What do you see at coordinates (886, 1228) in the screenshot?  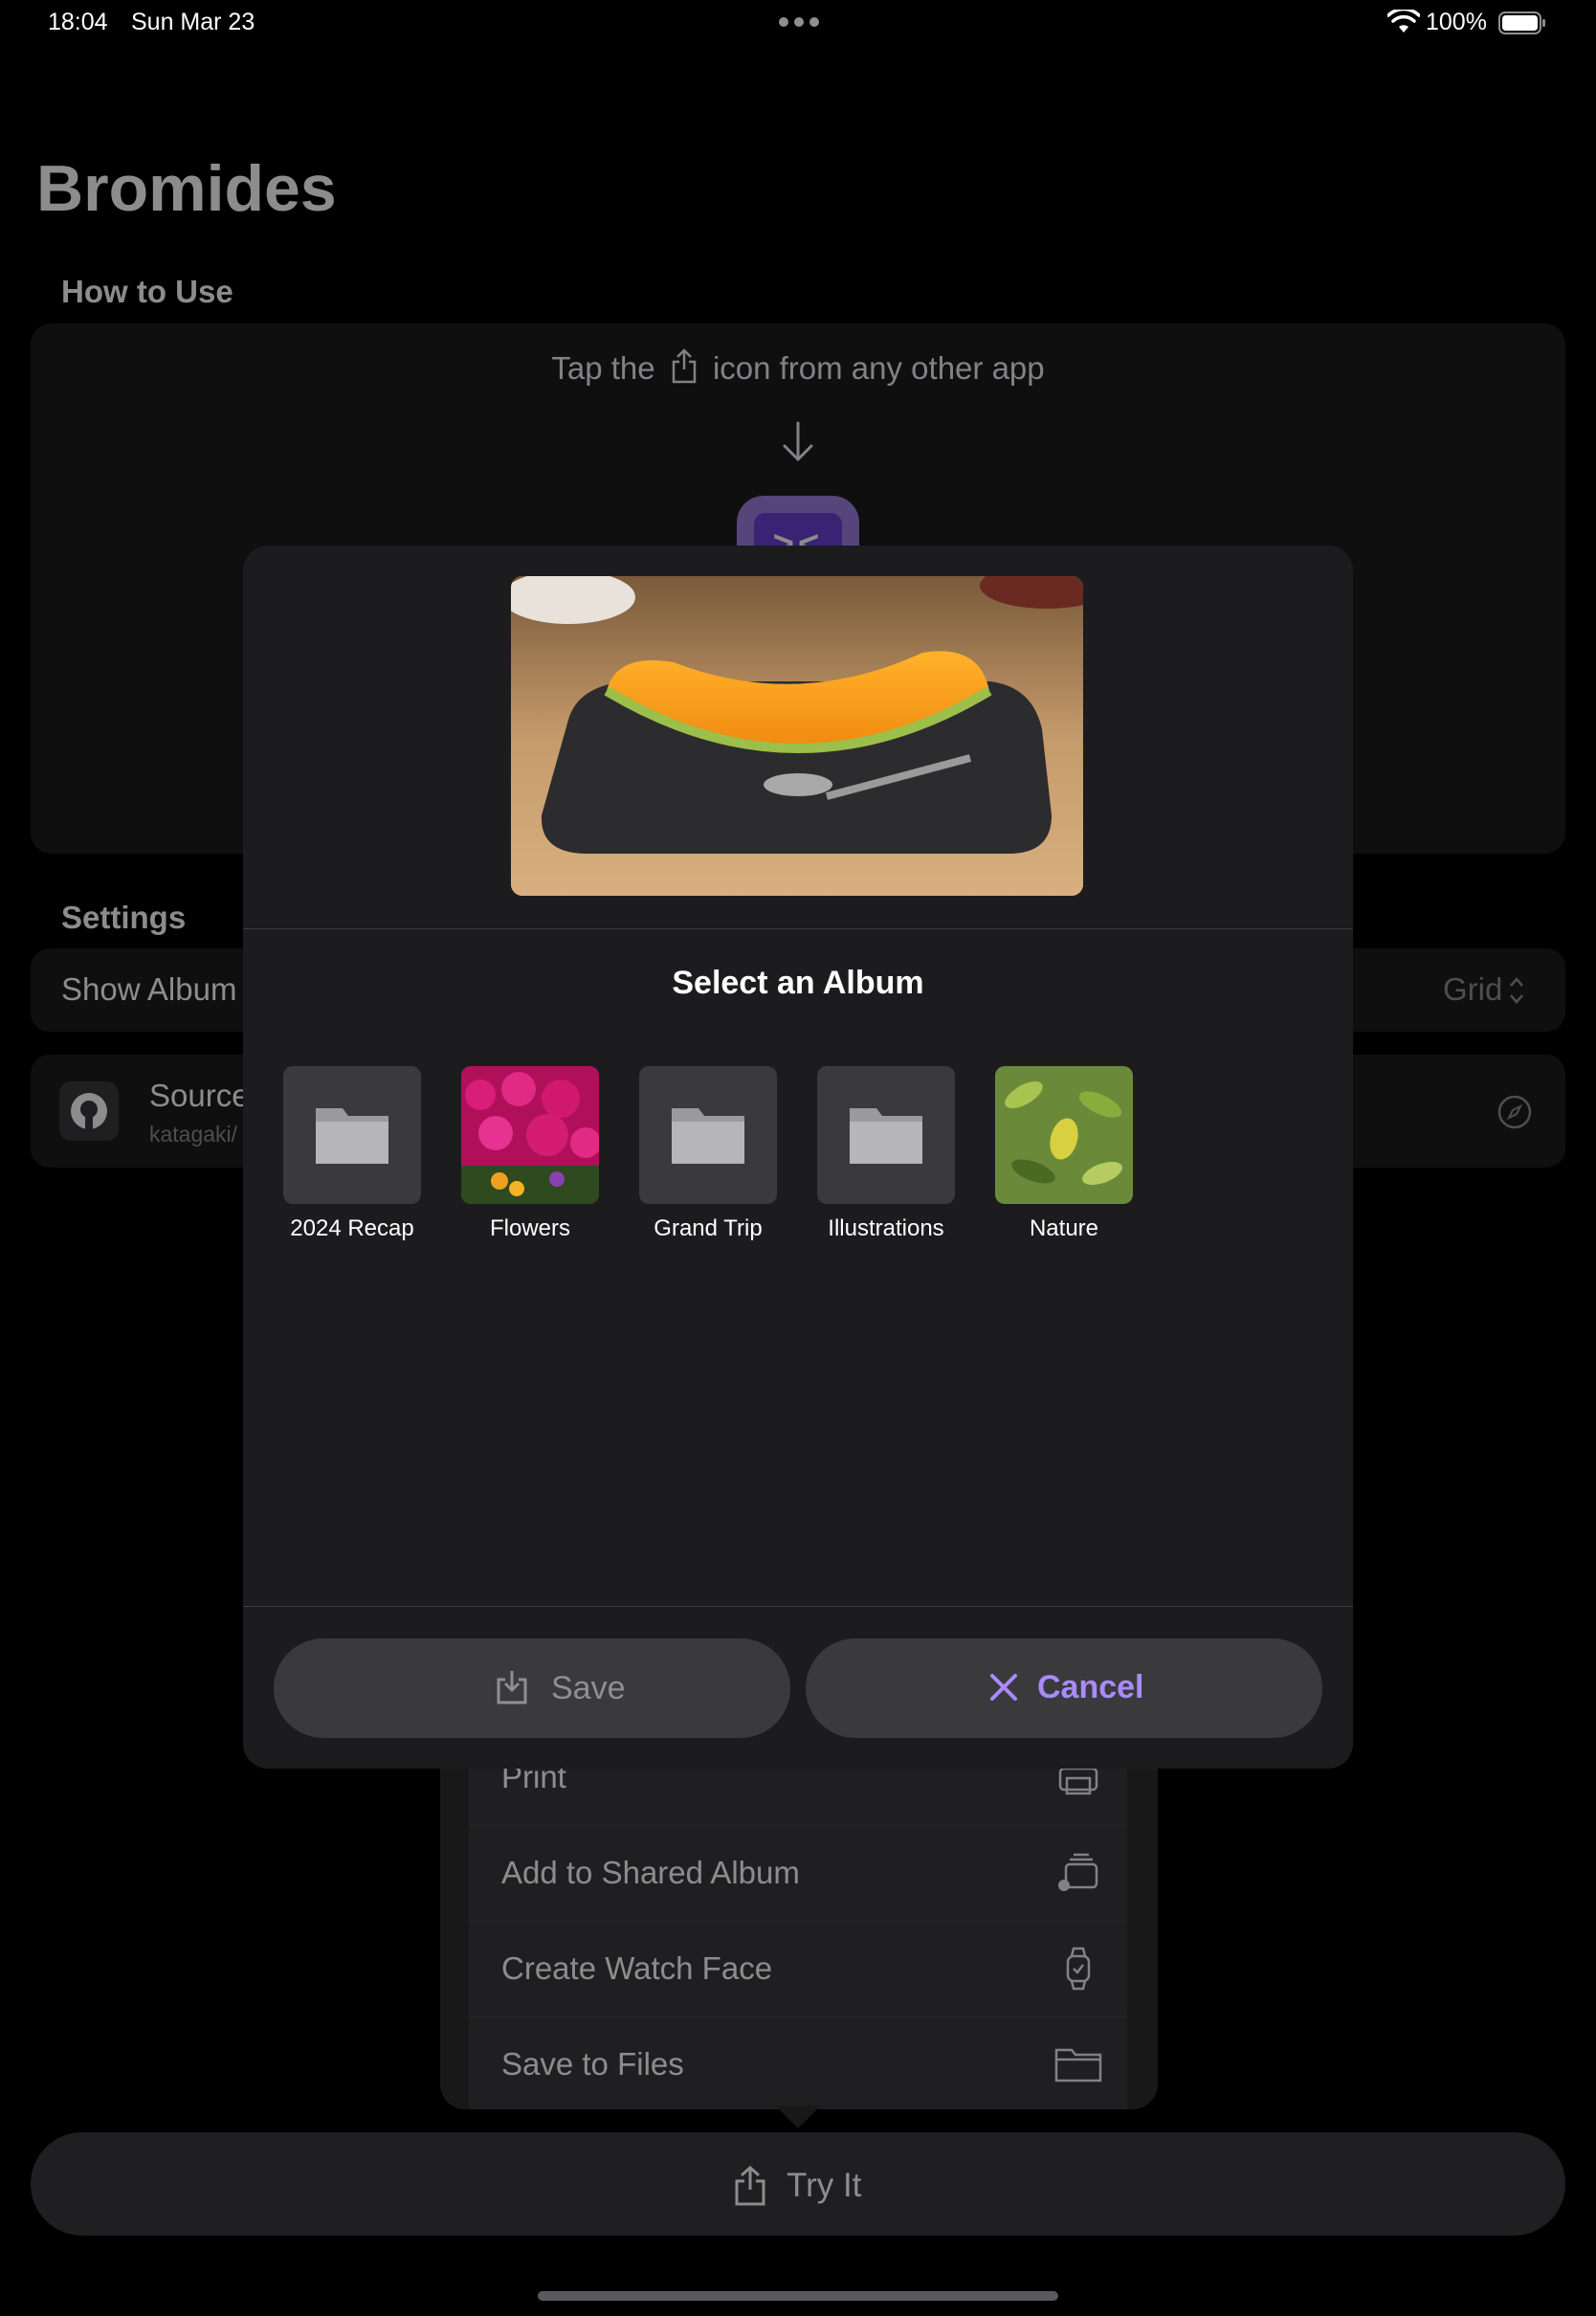 I see `album-name: Illustrations` at bounding box center [886, 1228].